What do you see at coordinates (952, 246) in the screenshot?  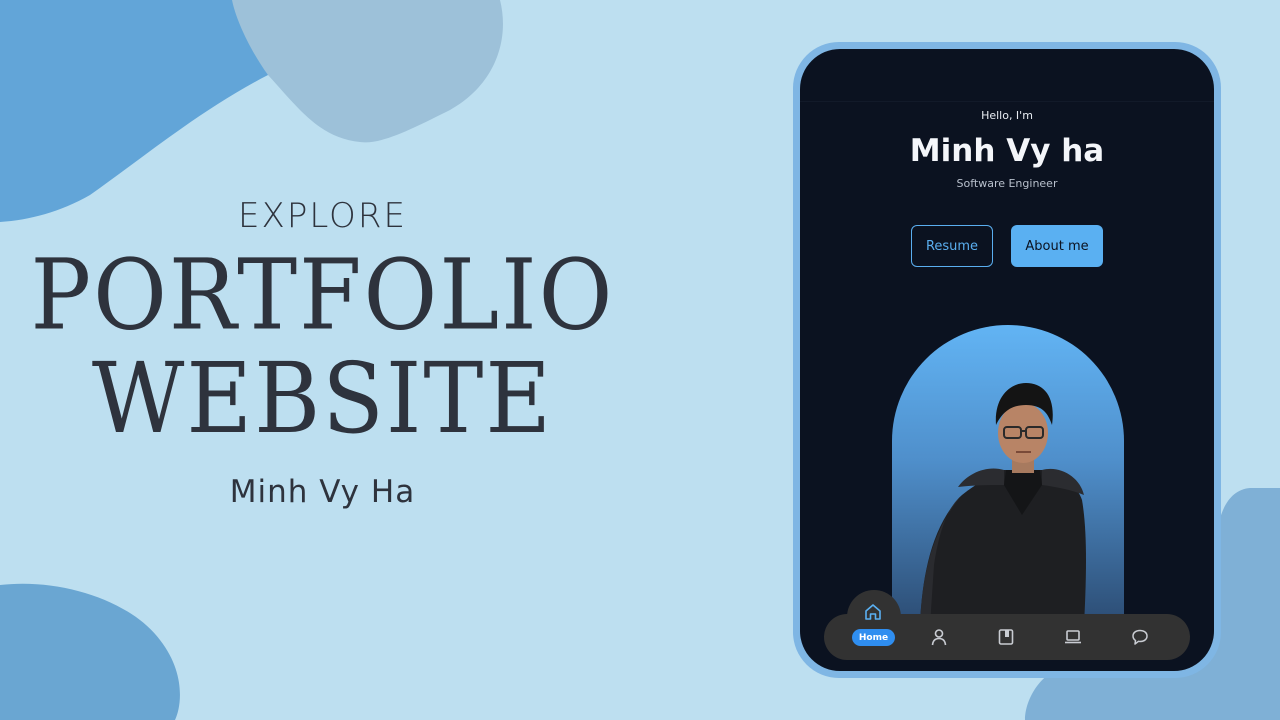 I see `resume-button: Resume` at bounding box center [952, 246].